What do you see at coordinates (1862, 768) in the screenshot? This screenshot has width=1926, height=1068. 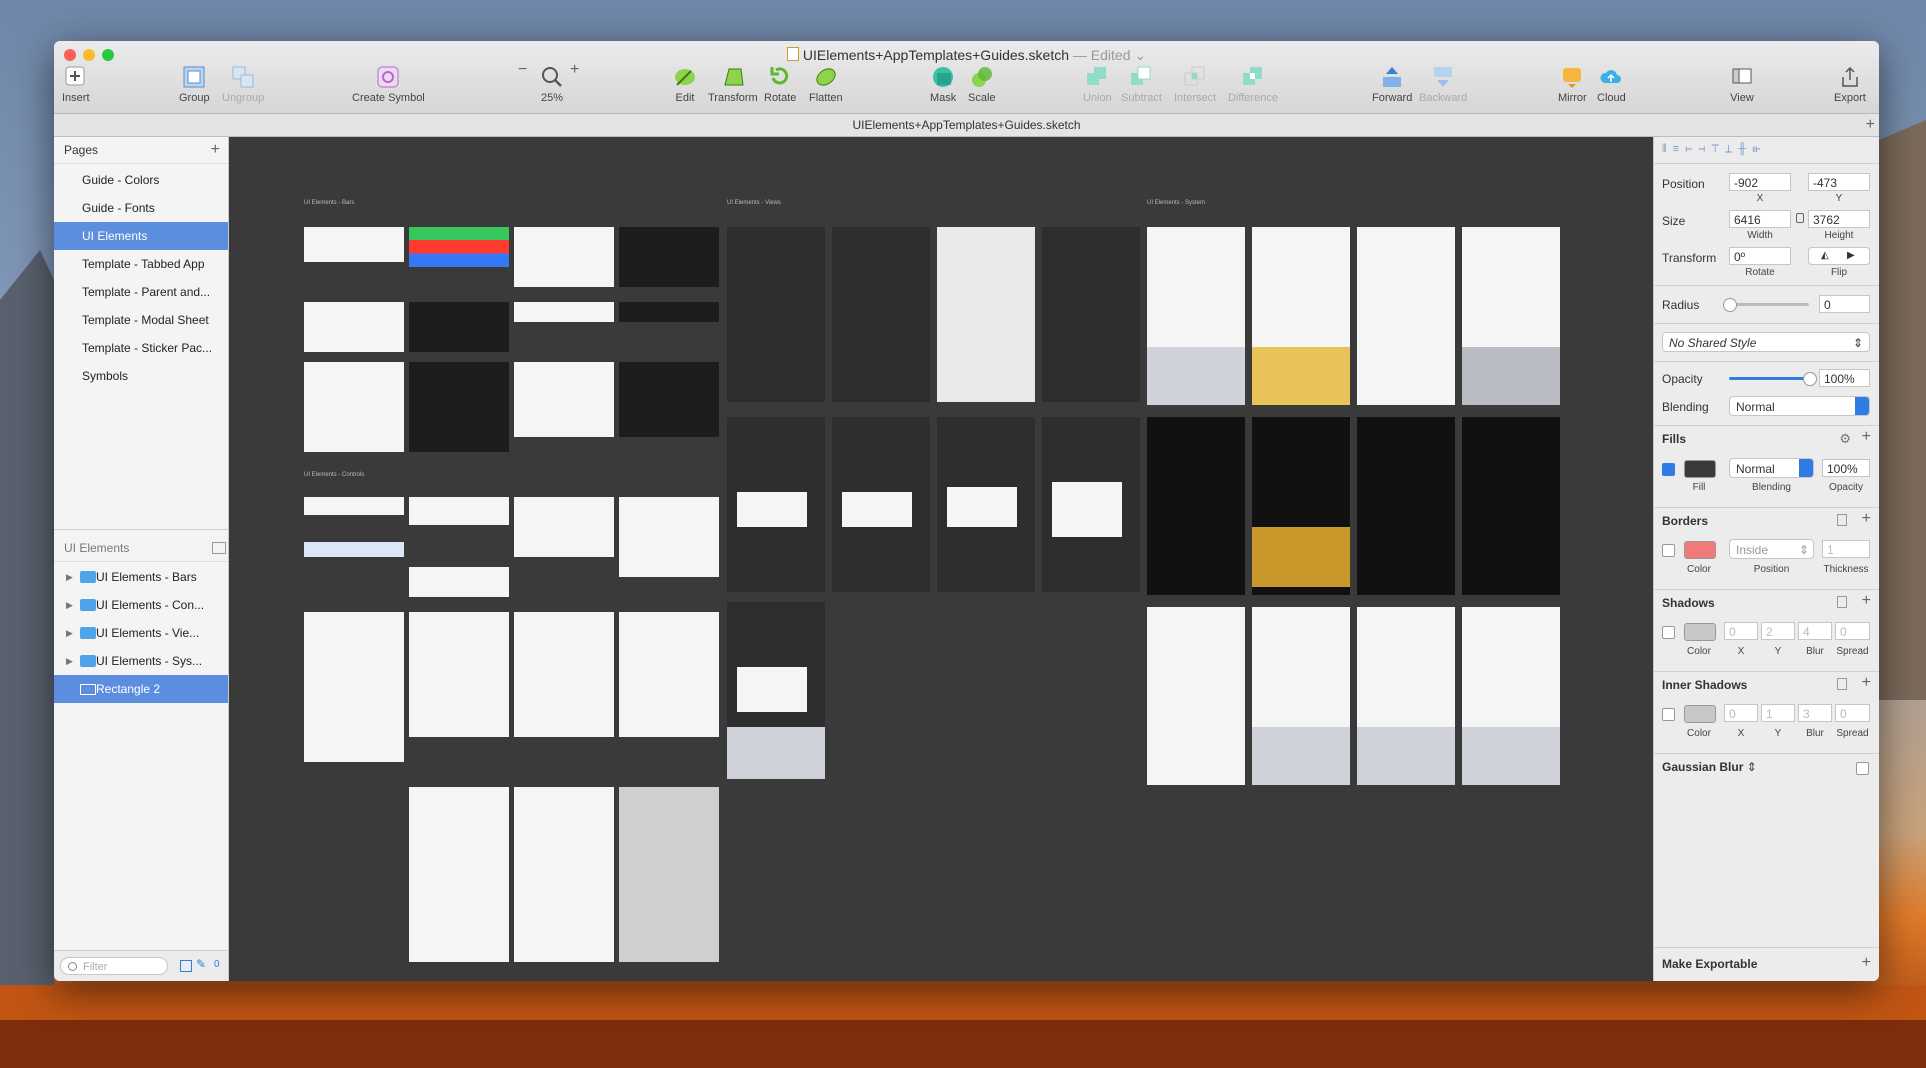 I see `blur-checkbox` at bounding box center [1862, 768].